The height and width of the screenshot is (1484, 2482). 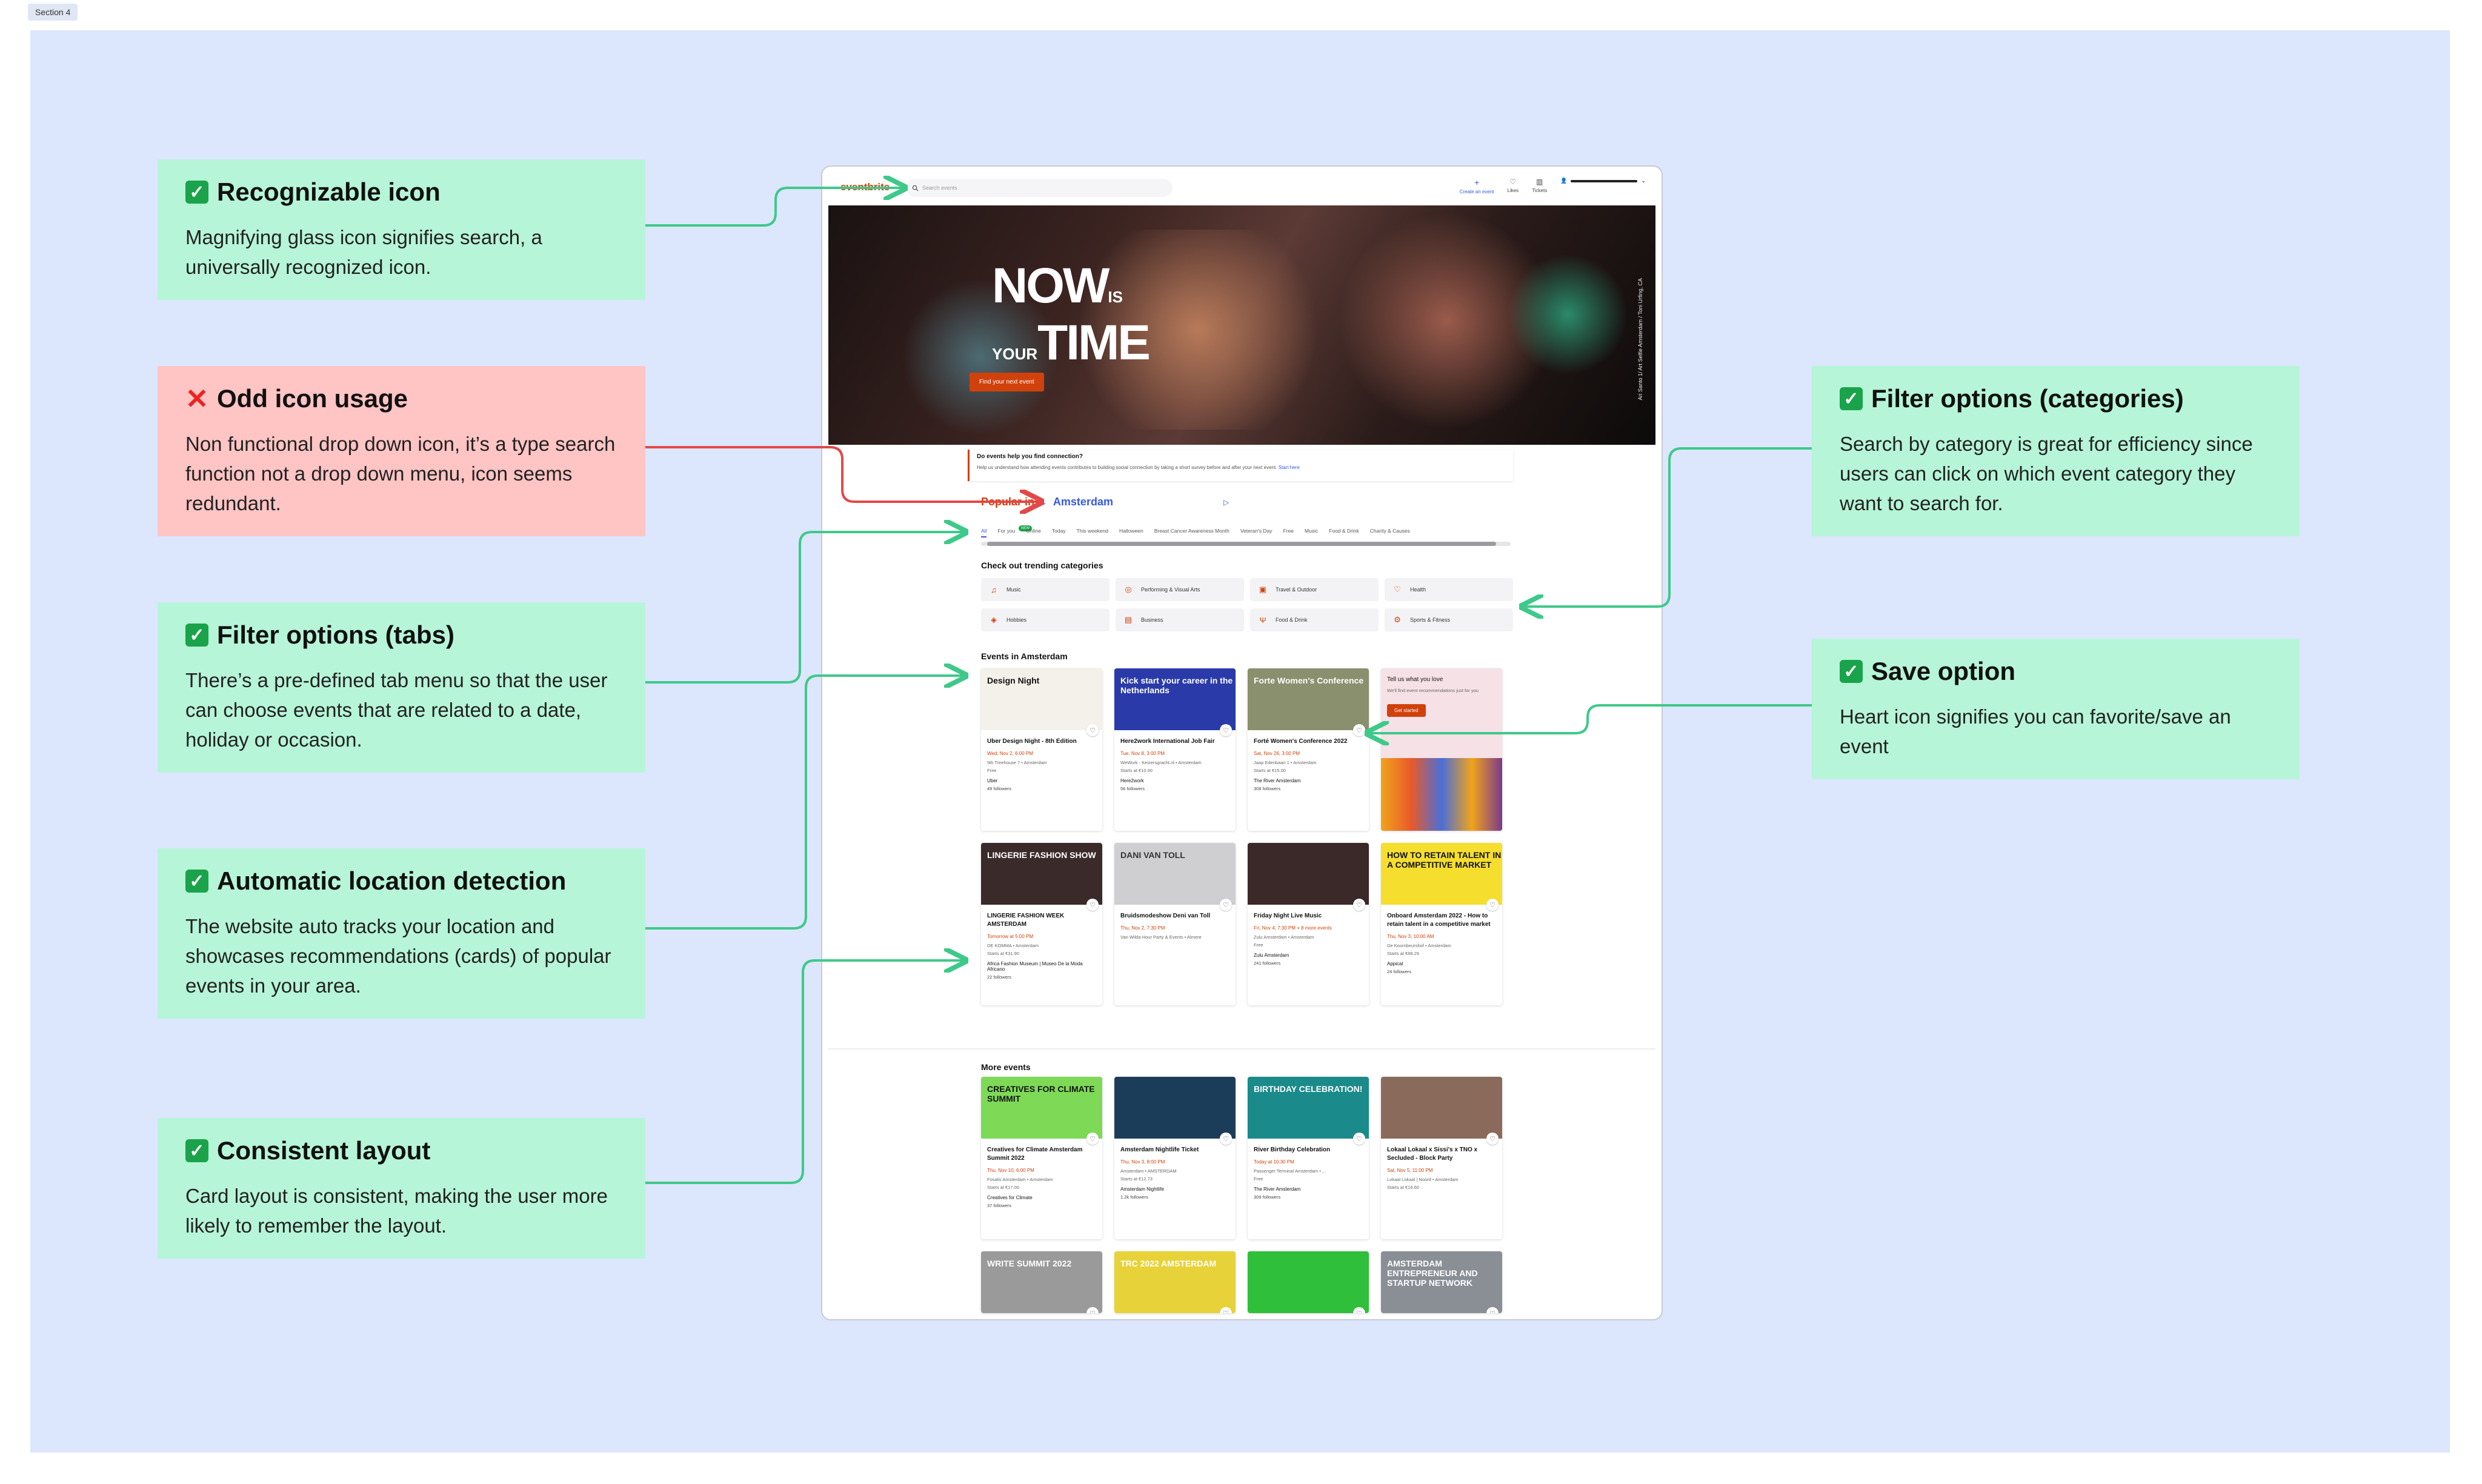 What do you see at coordinates (774, 207) in the screenshot?
I see `connector-recognizable-icon` at bounding box center [774, 207].